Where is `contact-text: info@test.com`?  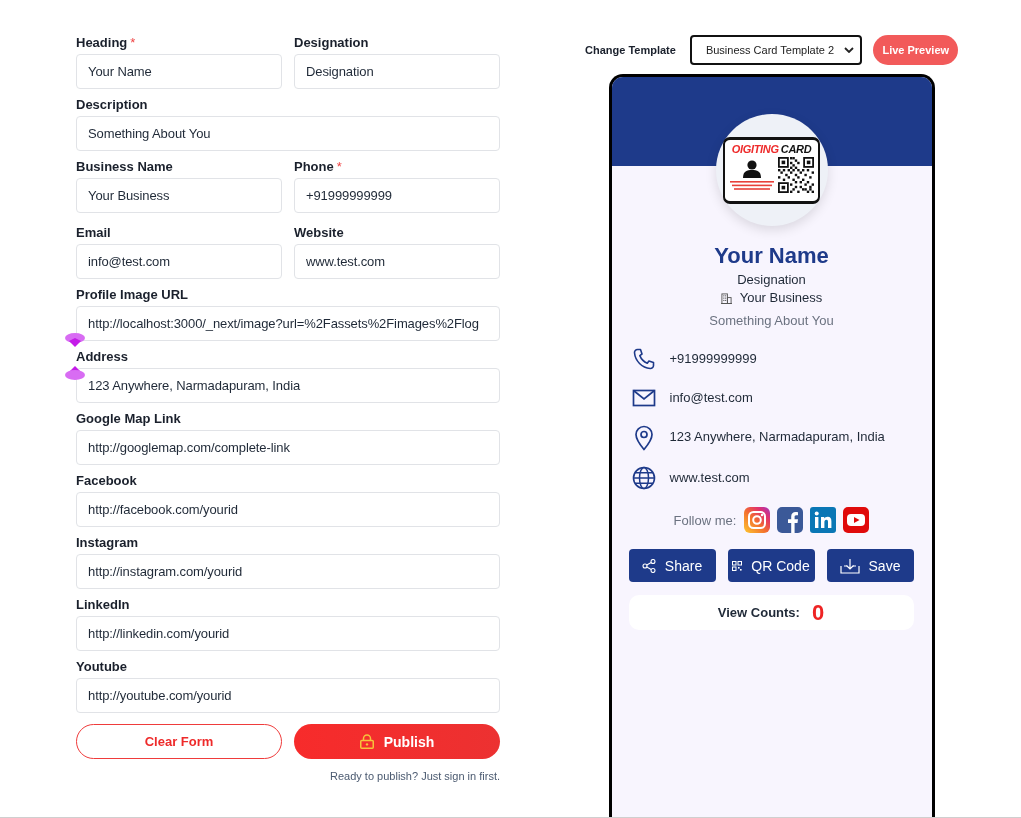 contact-text: info@test.com is located at coordinates (711, 398).